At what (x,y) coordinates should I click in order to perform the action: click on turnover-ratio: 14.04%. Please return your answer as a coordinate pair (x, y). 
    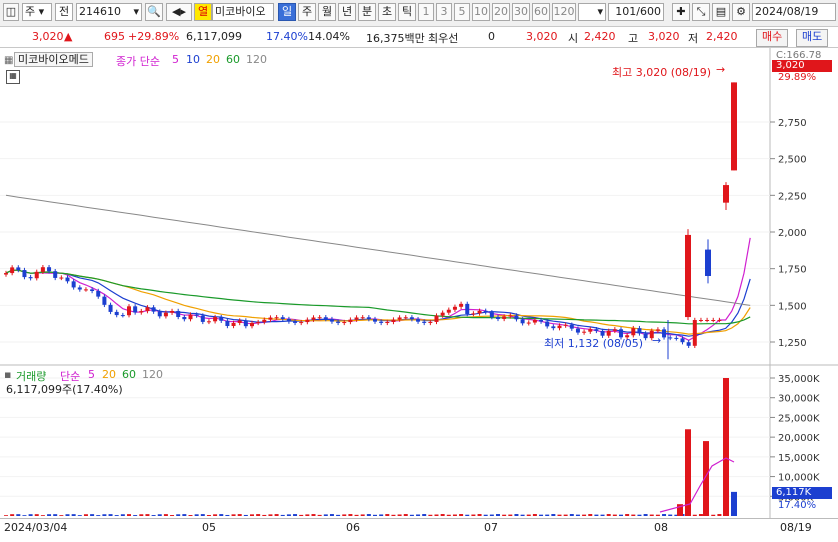
    Looking at the image, I should click on (329, 36).